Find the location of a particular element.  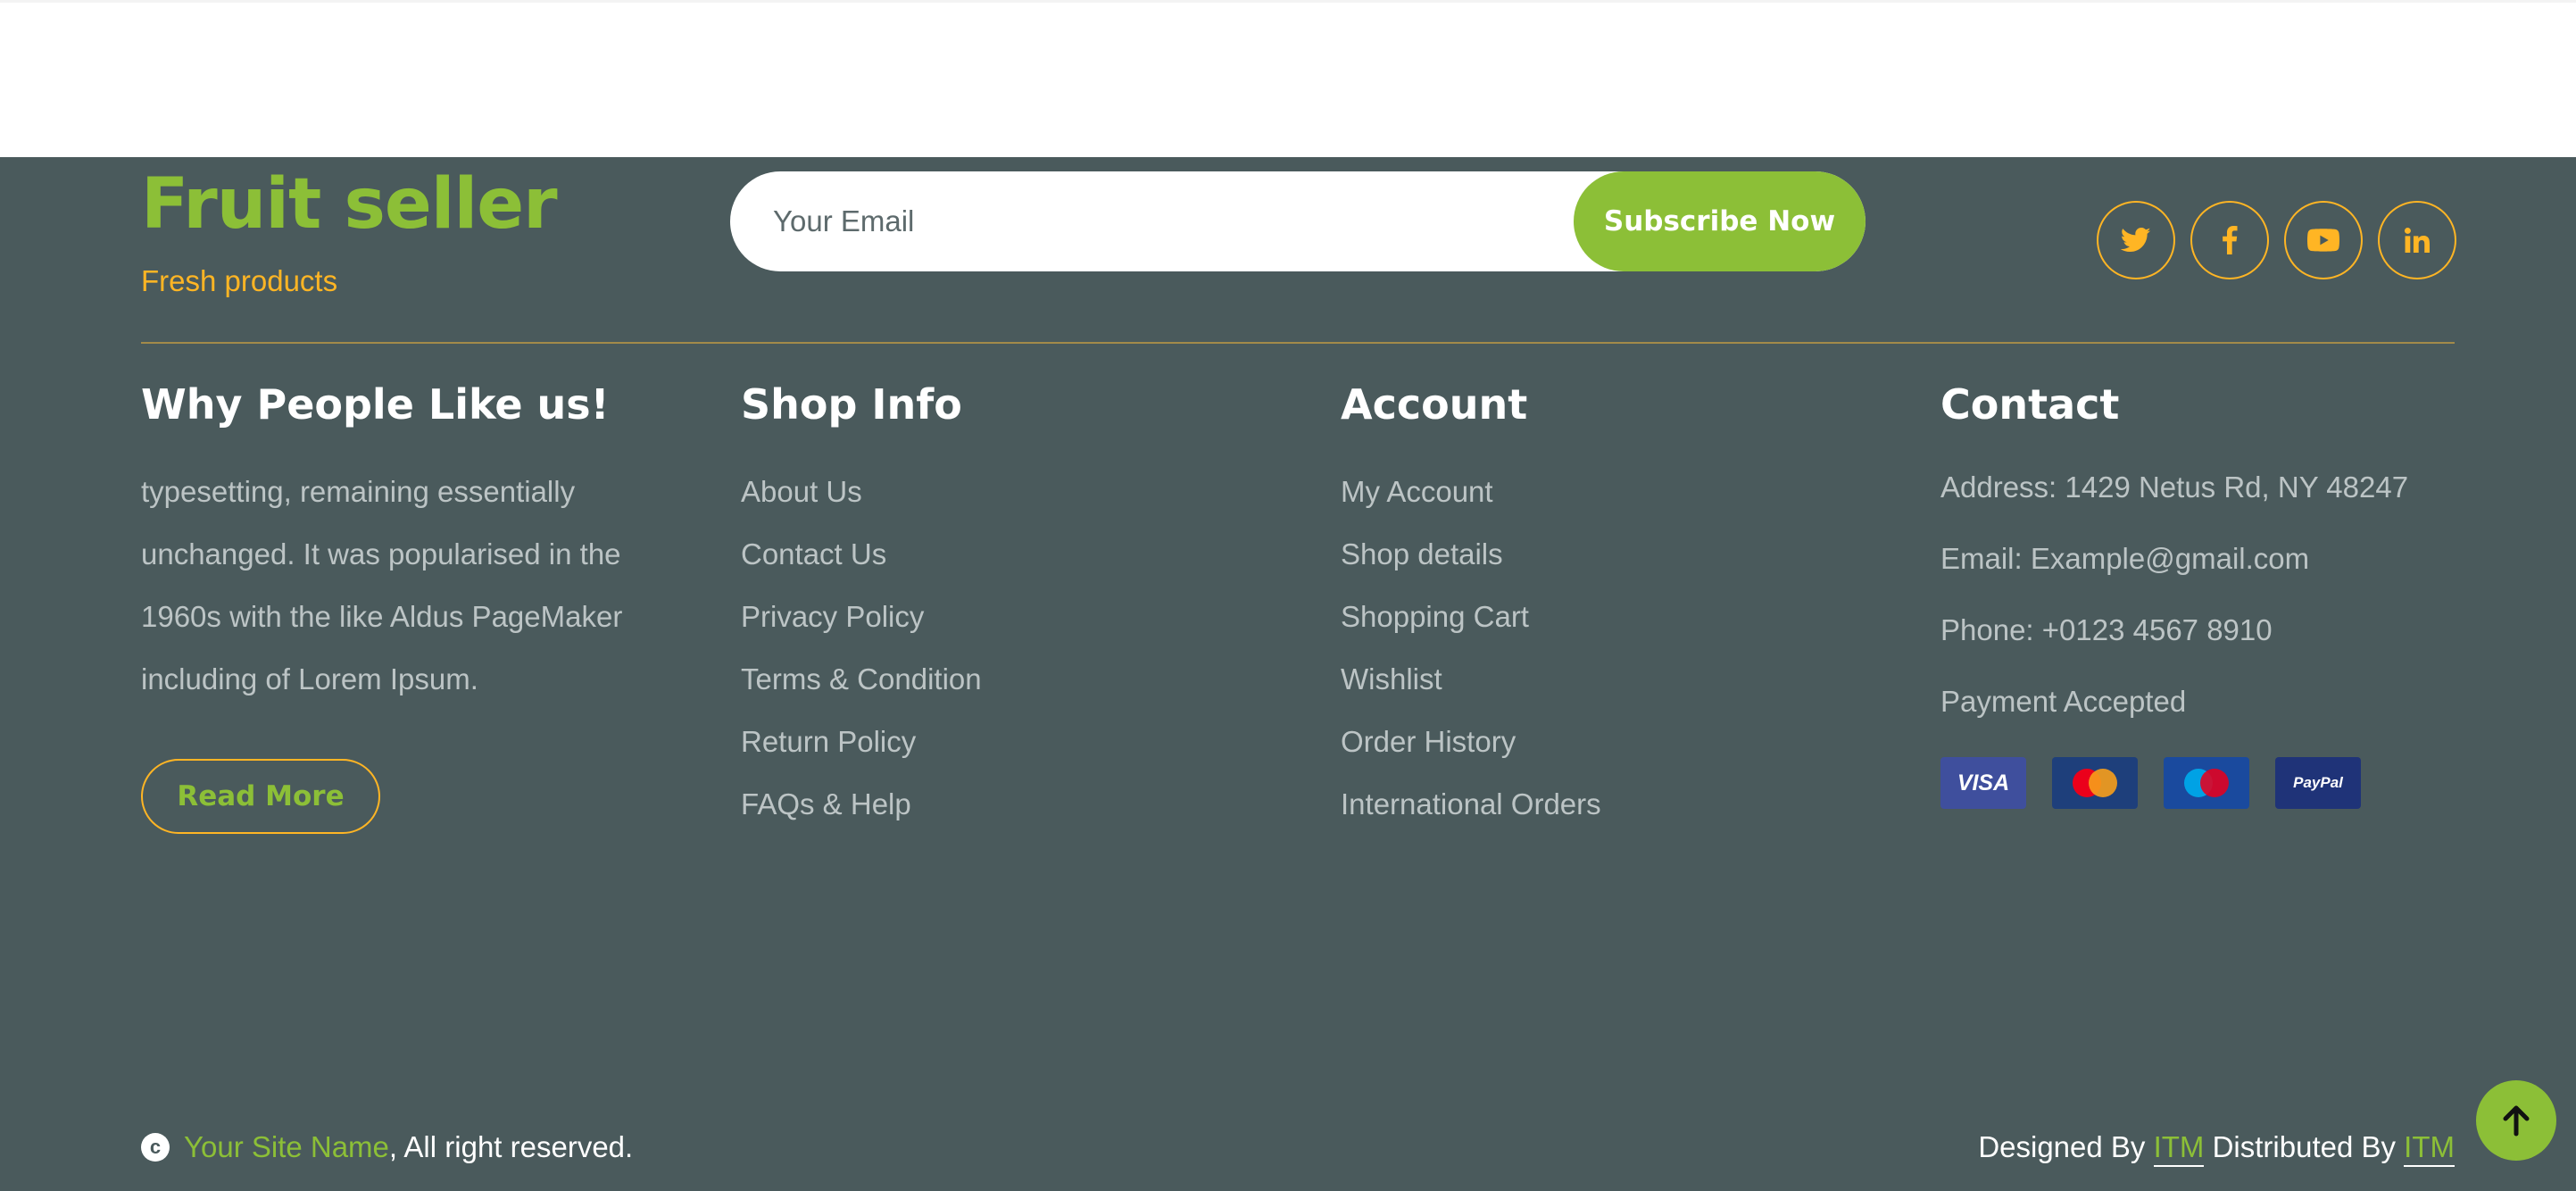

link-my-account: My Account is located at coordinates (1471, 492).